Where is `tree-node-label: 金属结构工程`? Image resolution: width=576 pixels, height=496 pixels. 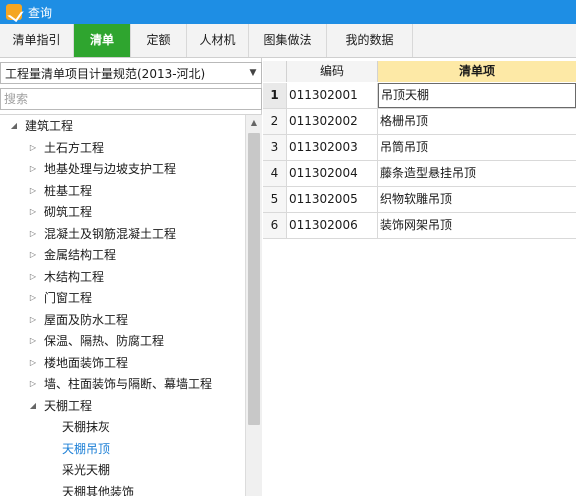
tree-node-label: 金属结构工程 is located at coordinates (80, 255).